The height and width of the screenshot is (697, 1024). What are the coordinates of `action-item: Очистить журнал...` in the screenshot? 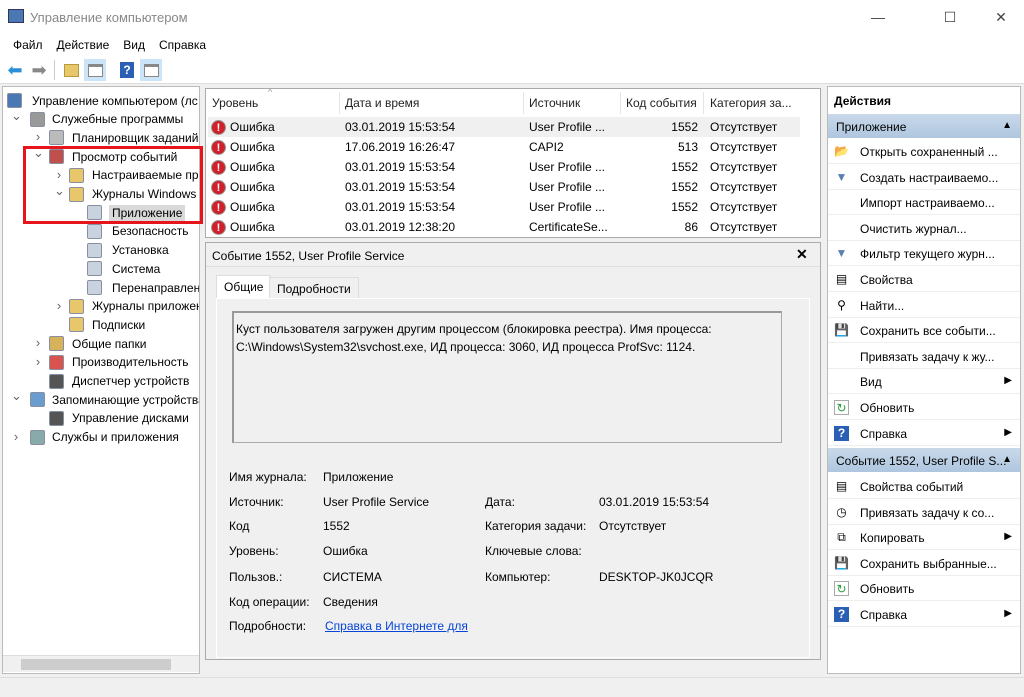 It's located at (924, 228).